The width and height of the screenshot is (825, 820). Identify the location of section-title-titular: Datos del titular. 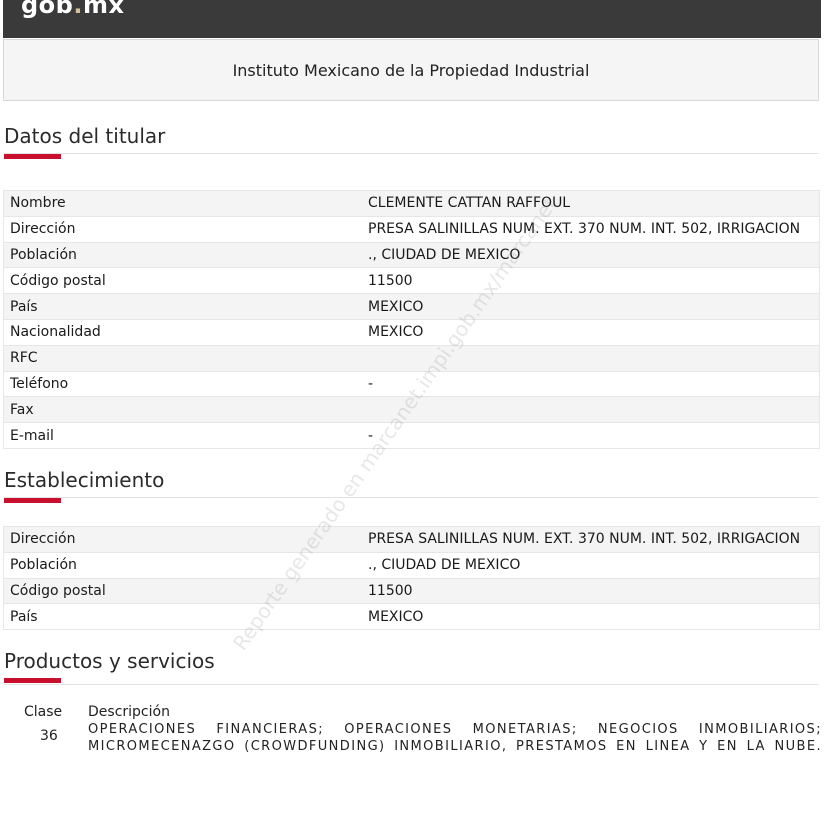
(85, 136).